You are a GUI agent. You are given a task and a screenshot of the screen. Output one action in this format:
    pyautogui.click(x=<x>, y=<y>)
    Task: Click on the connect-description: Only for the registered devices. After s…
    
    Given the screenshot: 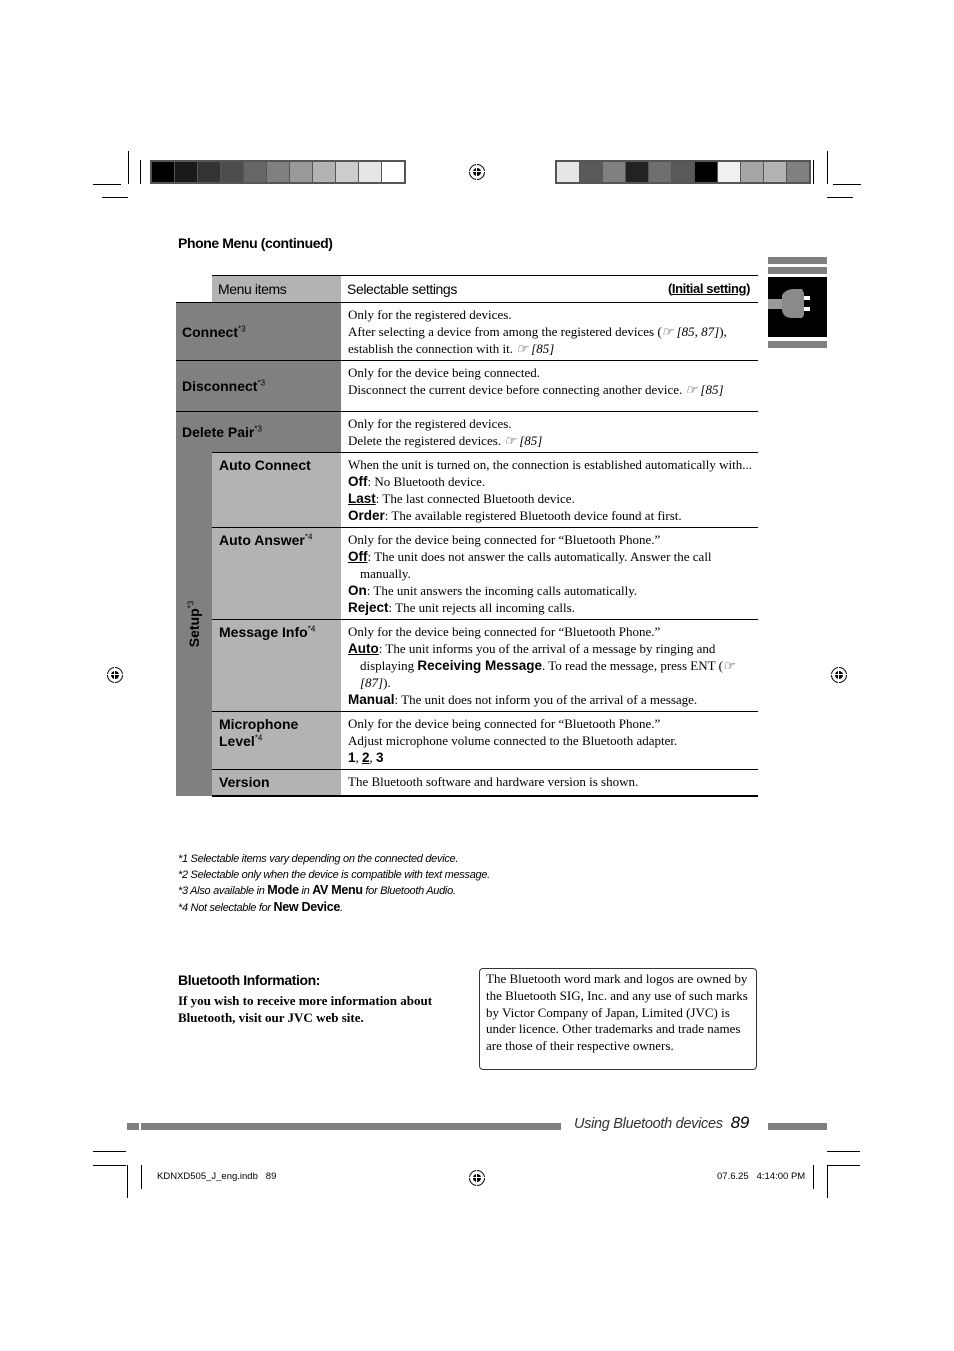 What is the action you would take?
    pyautogui.click(x=549, y=331)
    